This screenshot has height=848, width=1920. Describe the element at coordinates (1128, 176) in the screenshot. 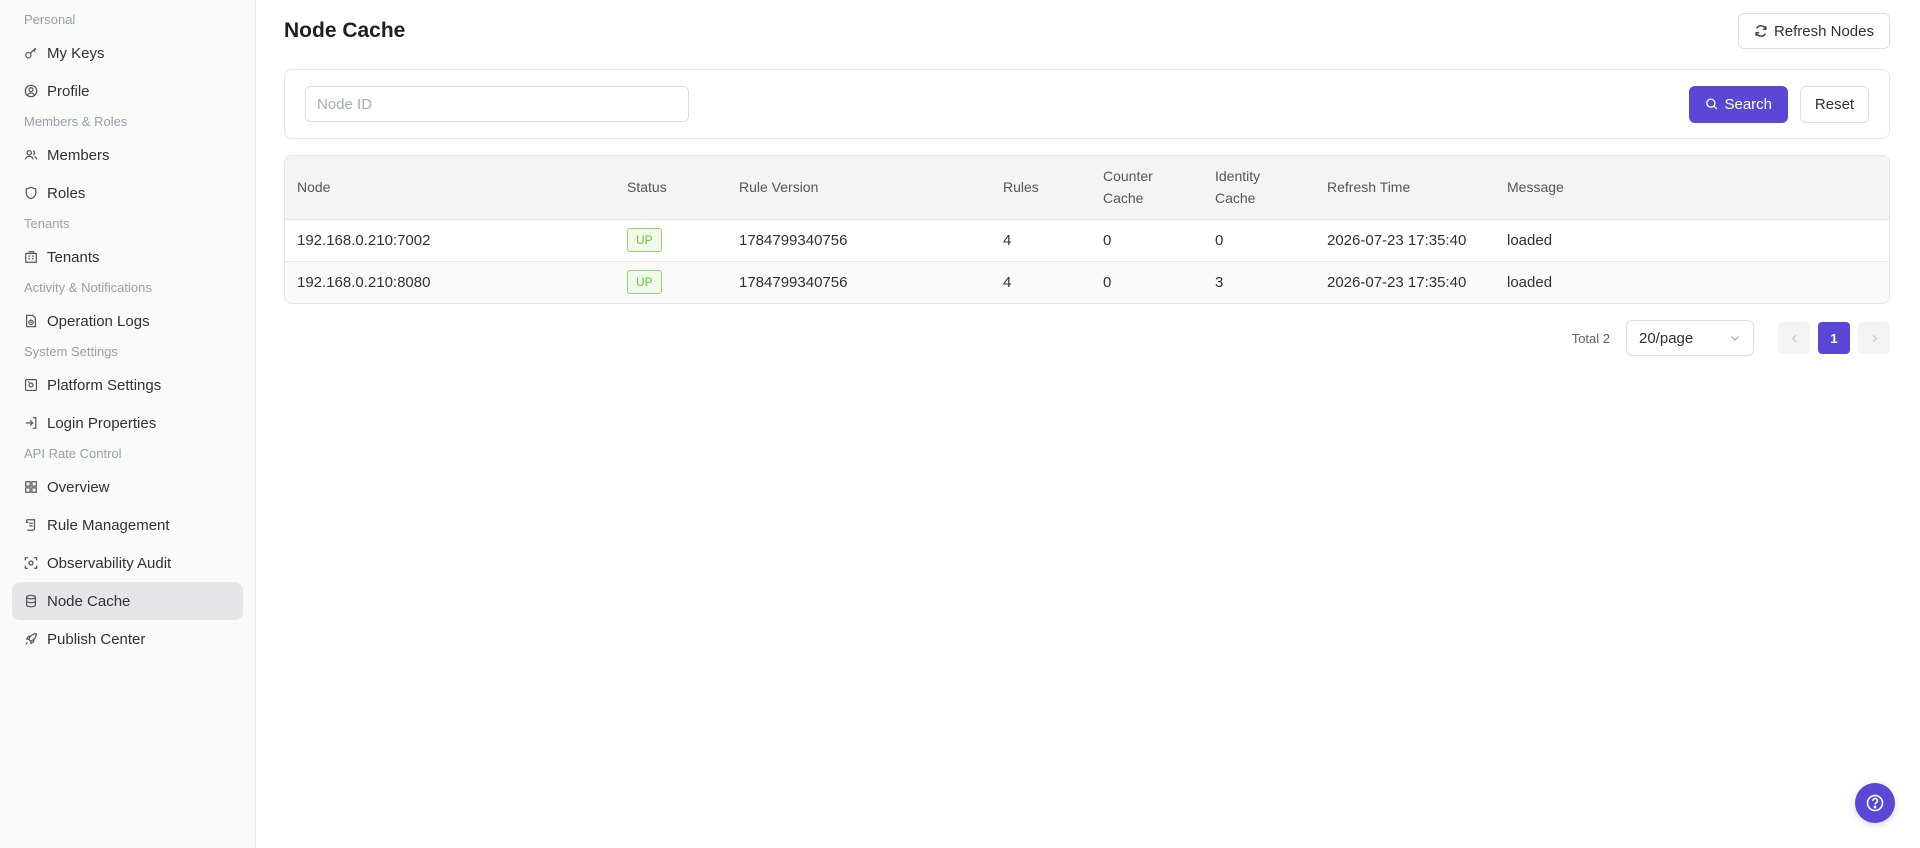

I see `counter-cache-line1: Counter` at that location.